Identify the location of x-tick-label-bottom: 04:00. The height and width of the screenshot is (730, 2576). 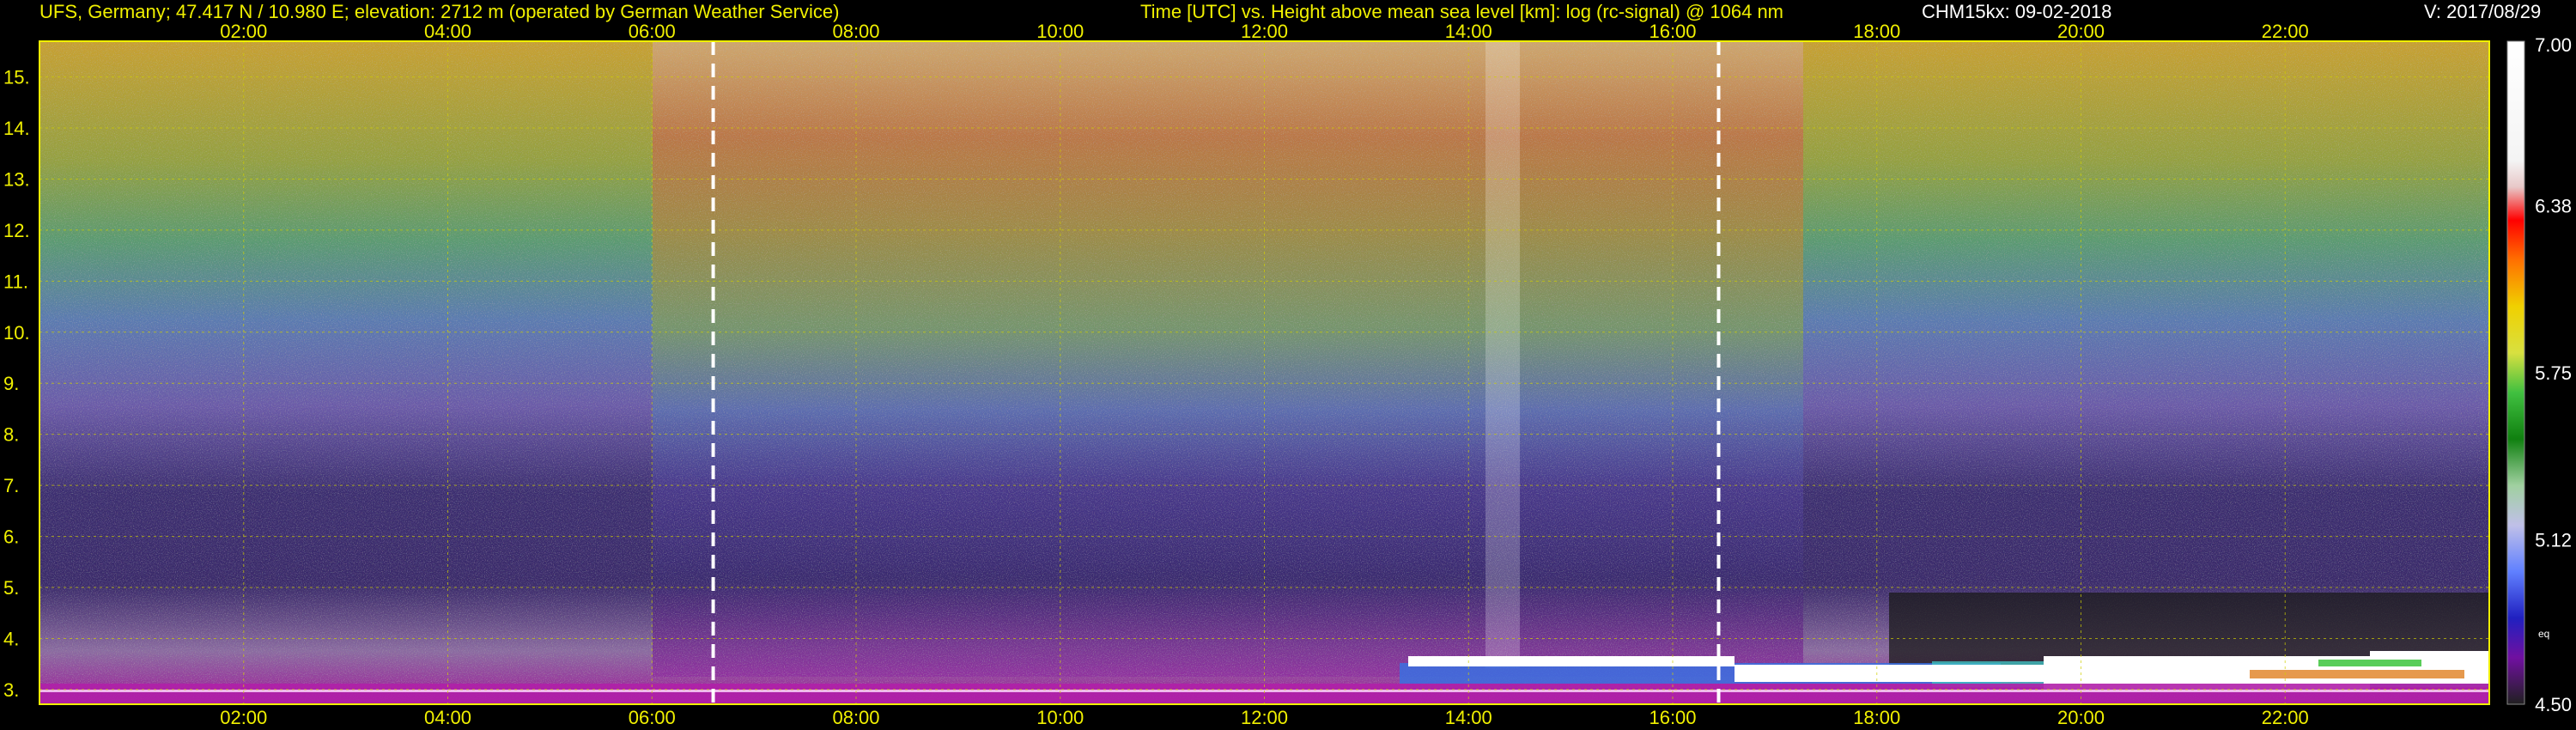
(448, 717).